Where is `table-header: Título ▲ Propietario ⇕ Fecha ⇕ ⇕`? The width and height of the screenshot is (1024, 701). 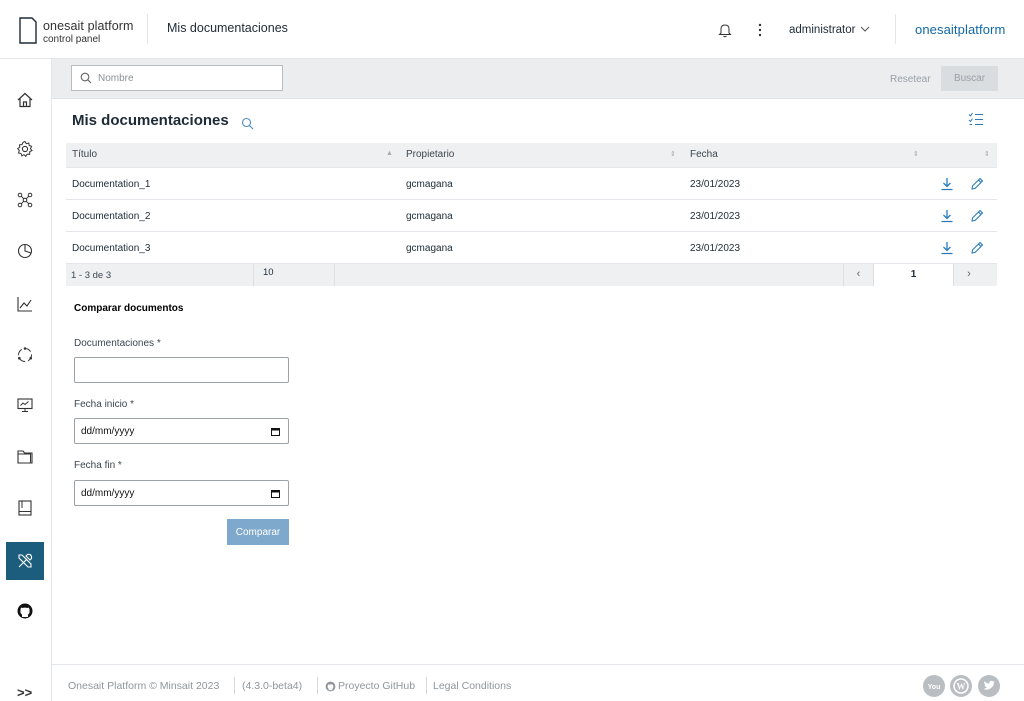 table-header: Título ▲ Propietario ⇕ Fecha ⇕ ⇕ is located at coordinates (531, 155).